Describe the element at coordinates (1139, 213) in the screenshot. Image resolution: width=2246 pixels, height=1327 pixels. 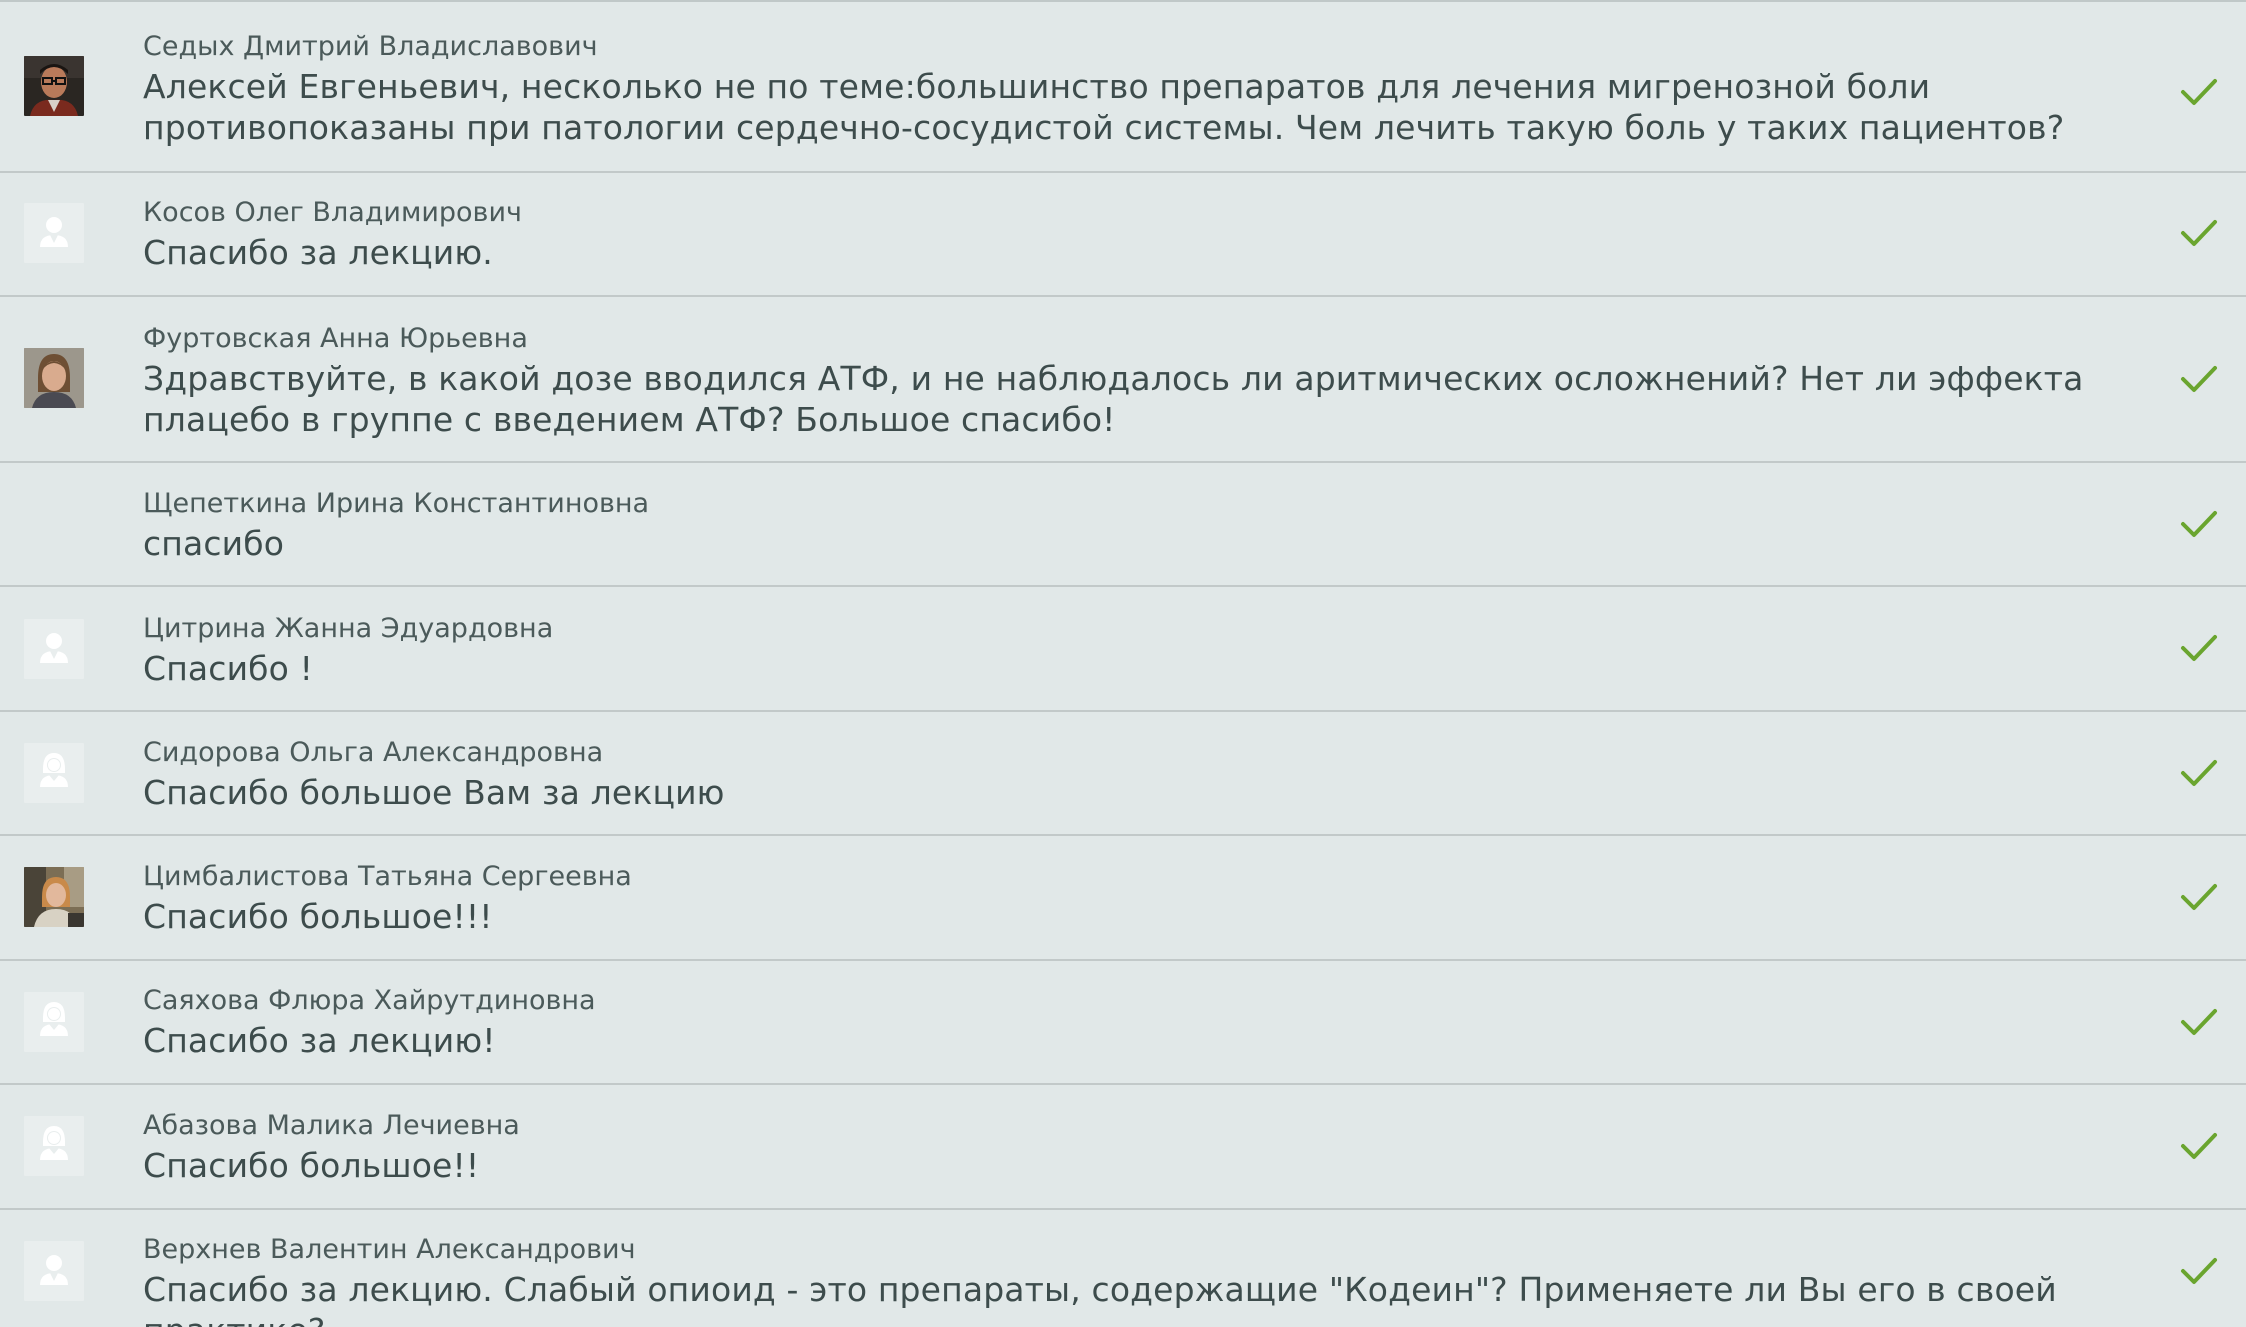
I see `author-name: Косов Олег Владимирович` at that location.